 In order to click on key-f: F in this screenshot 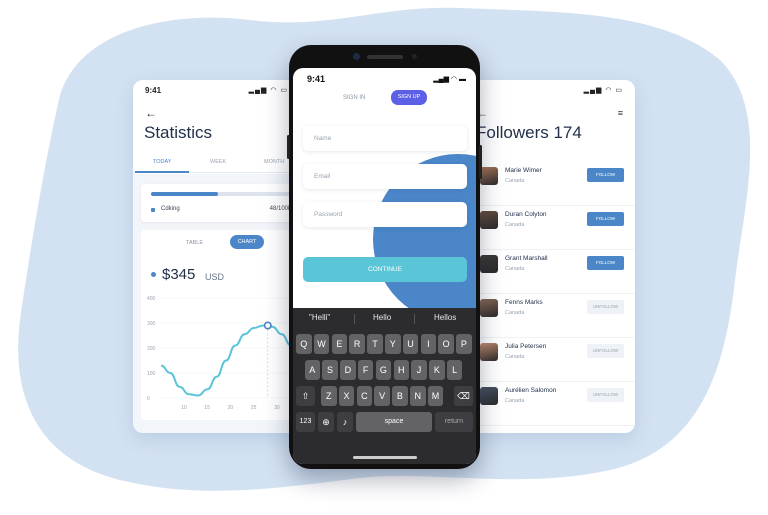, I will do `click(365, 370)`.